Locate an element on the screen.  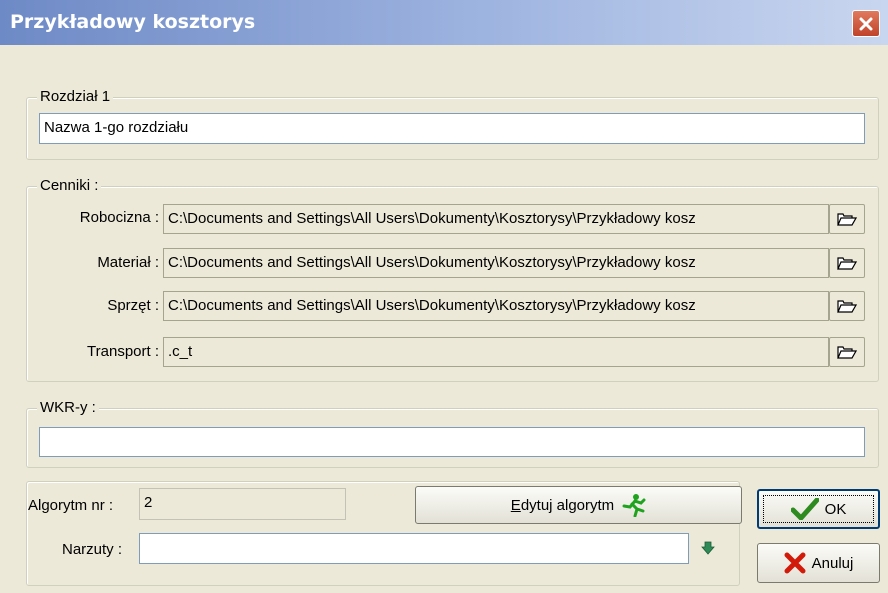
cenniki-legend: Cenniki : is located at coordinates (69, 186).